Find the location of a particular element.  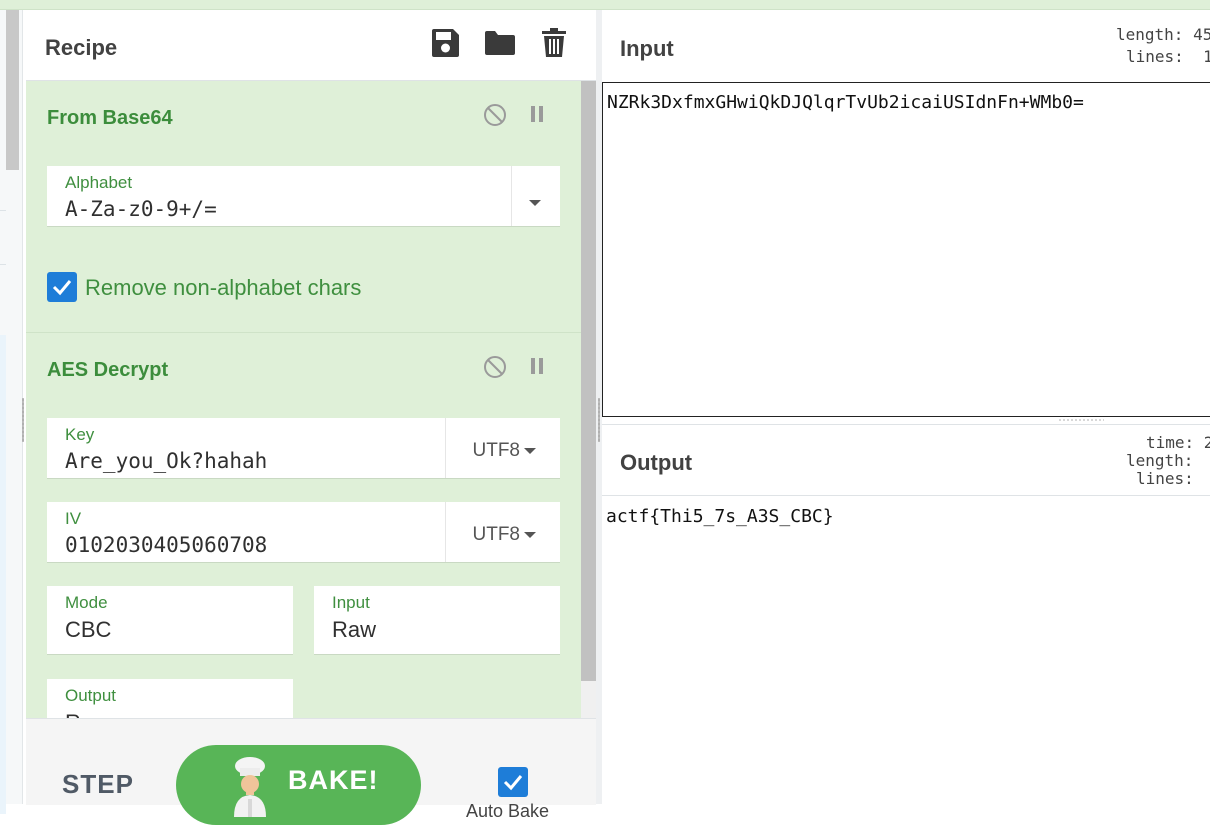

alphabet-value: A-Za-z0-9+/= is located at coordinates (141, 209).